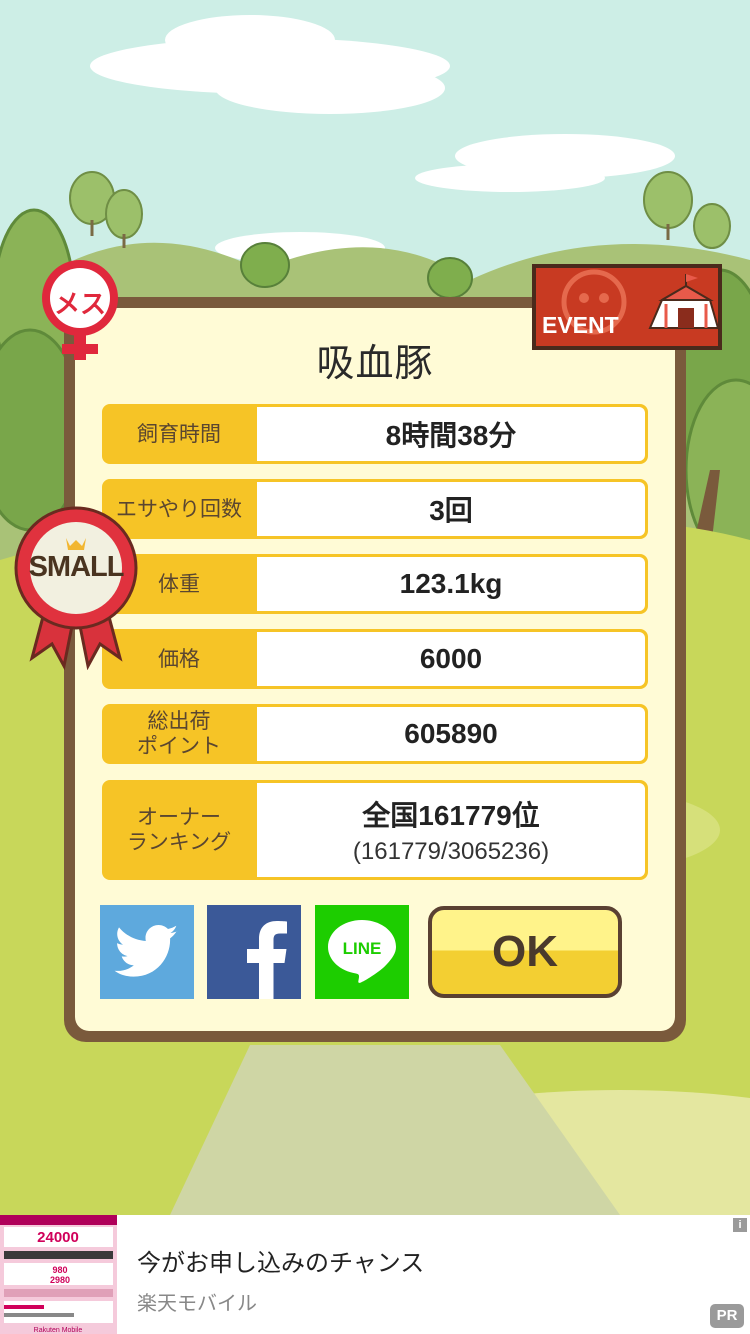 This screenshot has width=750, height=1334. Describe the element at coordinates (727, 1316) in the screenshot. I see `ad-pr-label: PR` at that location.